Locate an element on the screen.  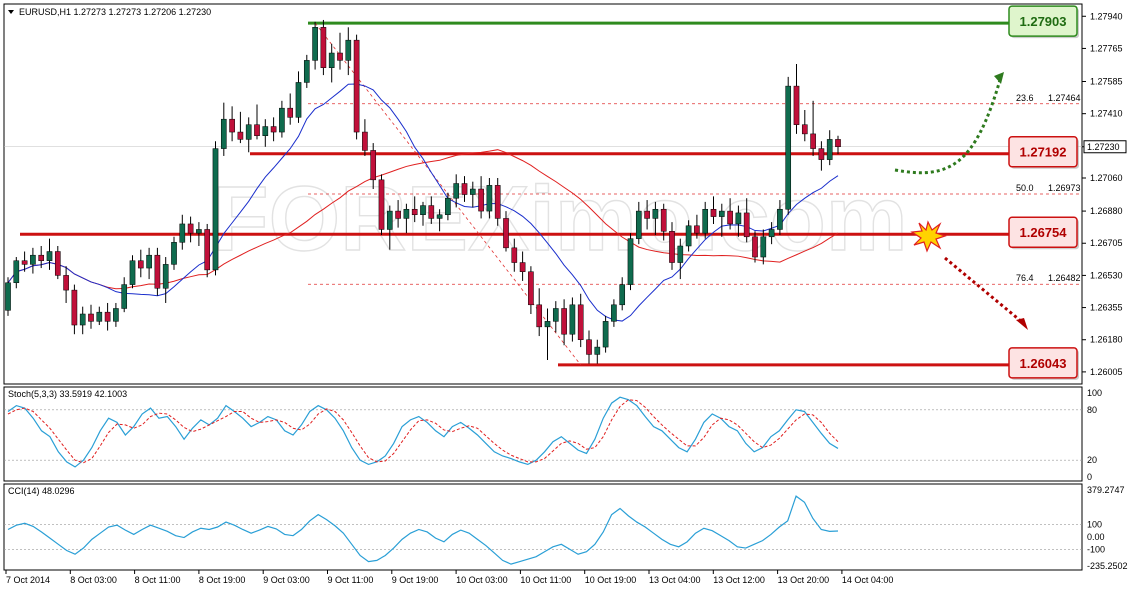
fib-price-label: 1.26973 is located at coordinates (1064, 188).